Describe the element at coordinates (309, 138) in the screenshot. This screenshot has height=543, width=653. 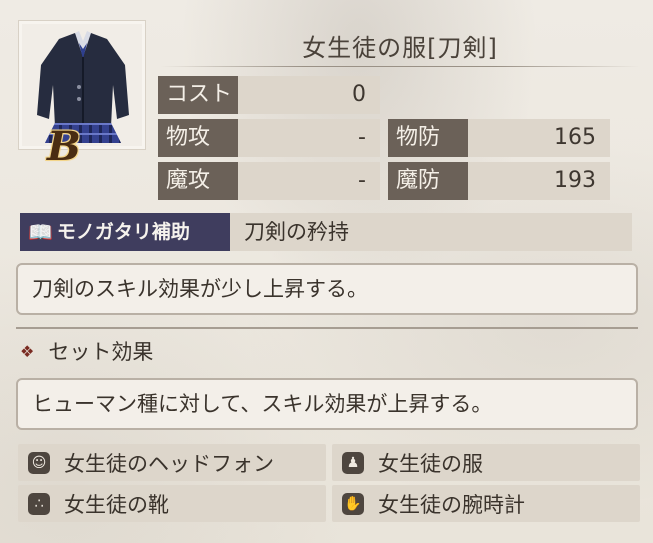
I see `stat-phys-atk-value: -` at that location.